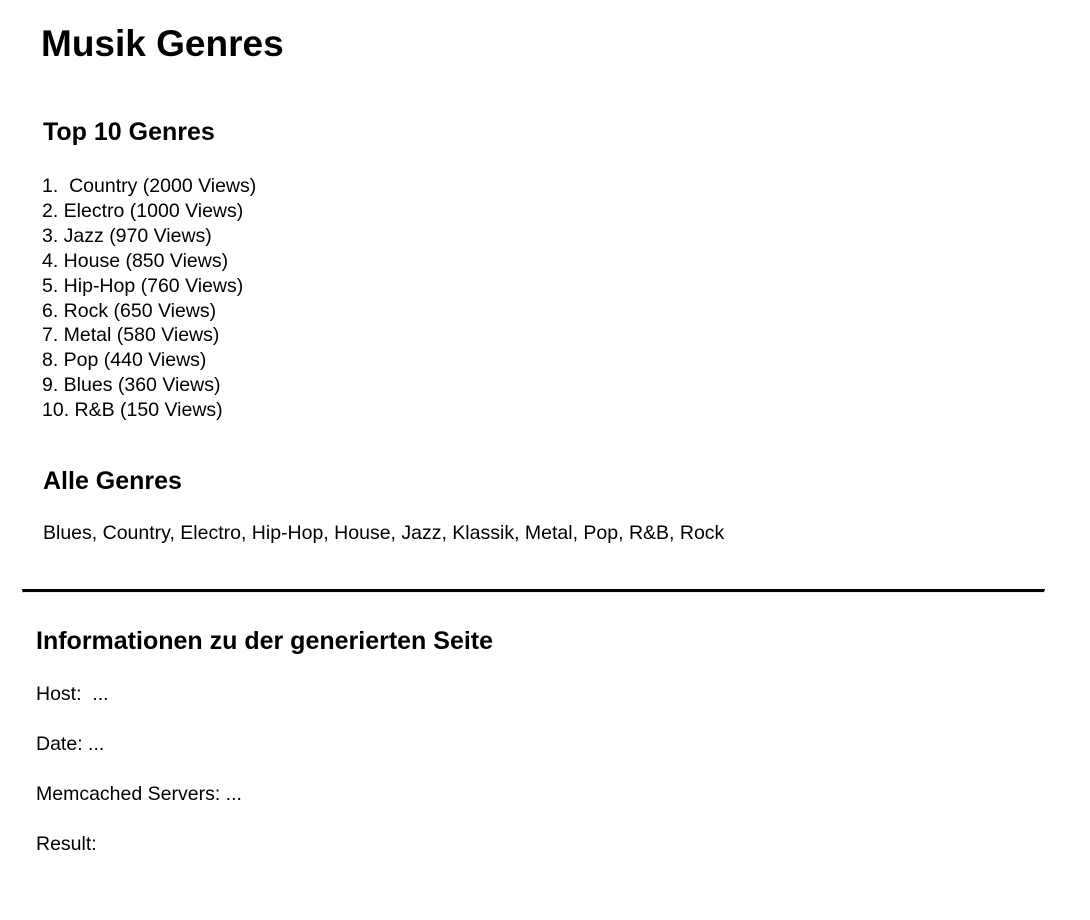  I want to click on section-divider, so click(533, 591).